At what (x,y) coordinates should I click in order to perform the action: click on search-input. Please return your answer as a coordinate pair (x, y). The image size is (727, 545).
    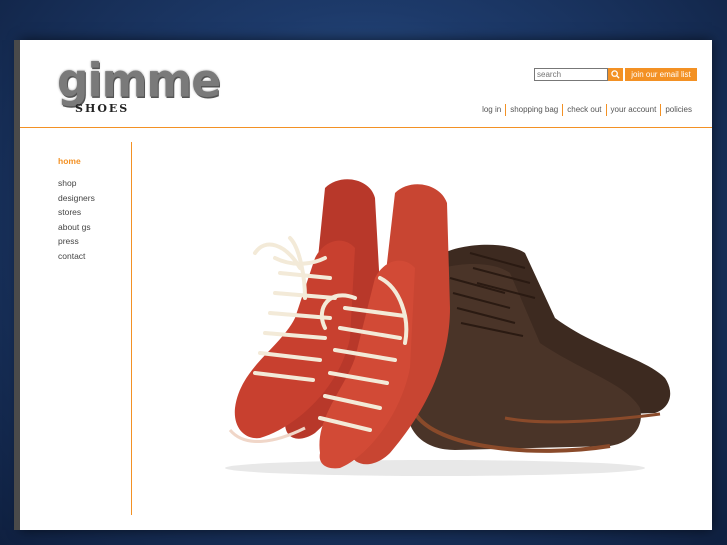
    Looking at the image, I should click on (571, 74).